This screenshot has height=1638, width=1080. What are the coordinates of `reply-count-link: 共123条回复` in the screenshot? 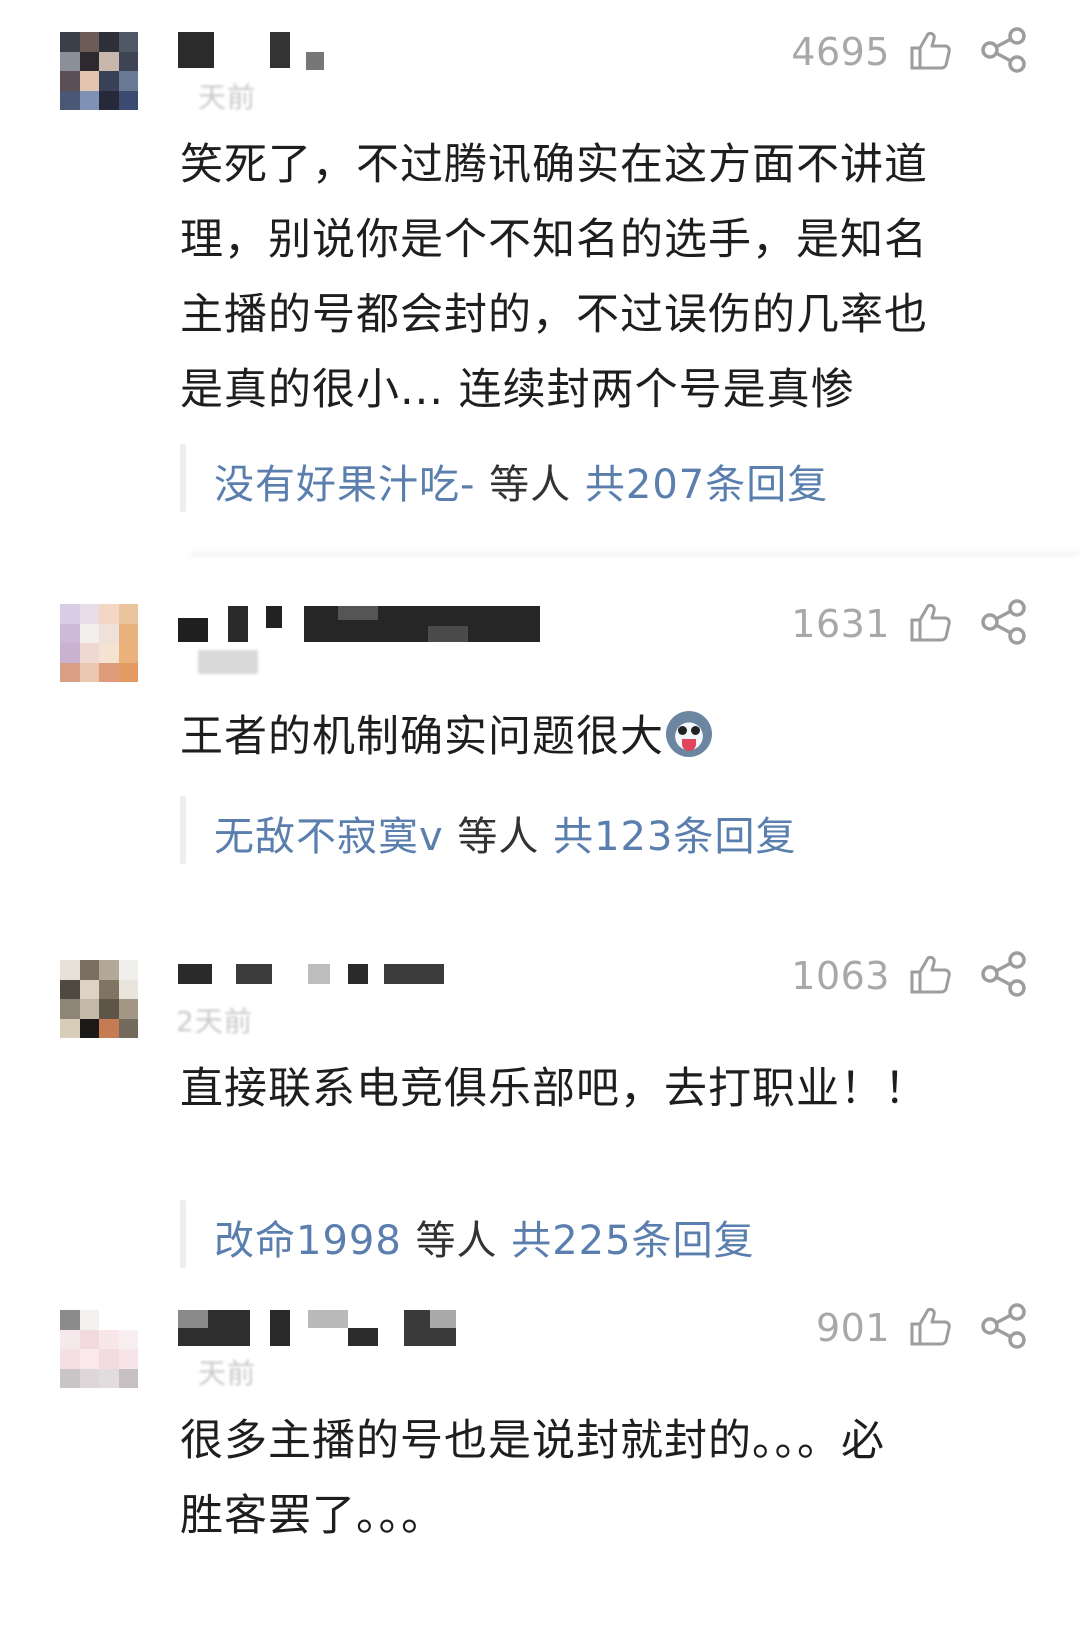 It's located at (674, 837).